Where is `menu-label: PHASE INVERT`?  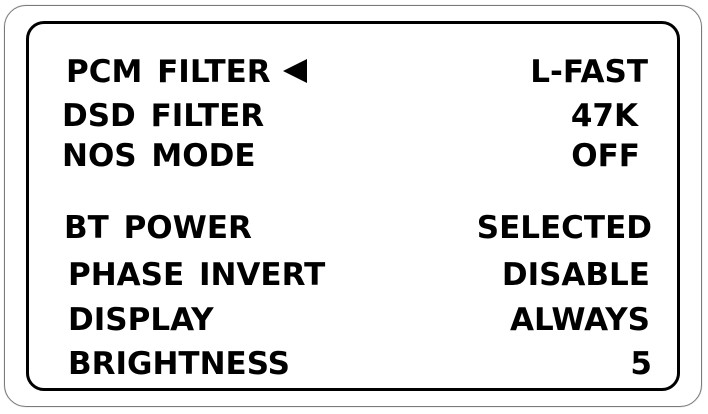 menu-label: PHASE INVERT is located at coordinates (197, 275).